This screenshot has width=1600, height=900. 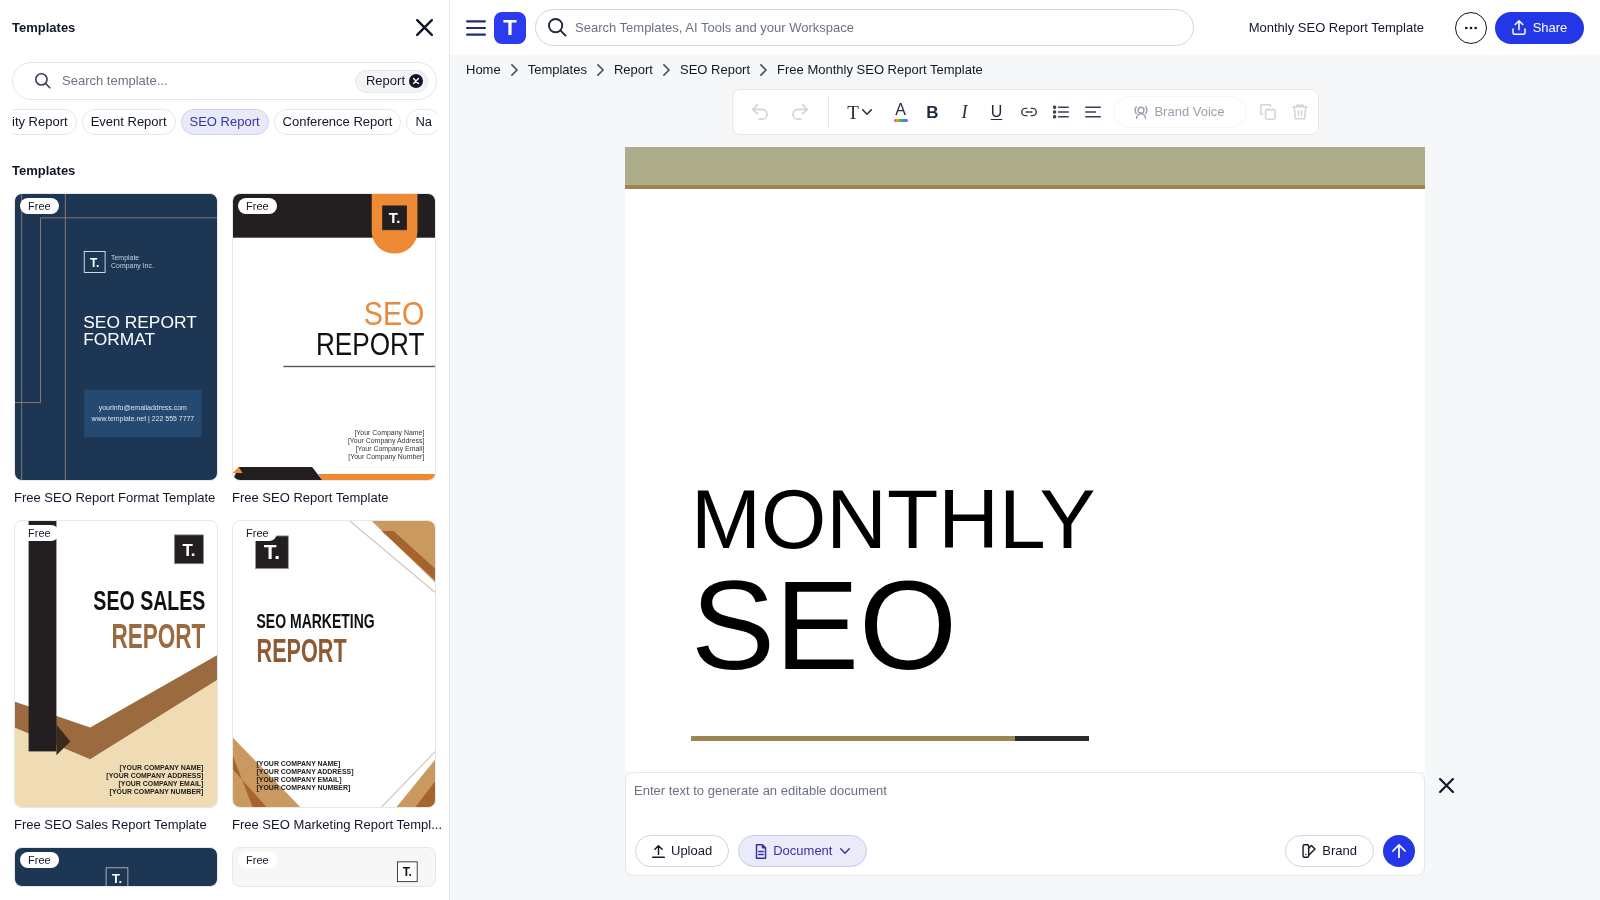 I want to click on cover-title: SEO MARKETING, so click(x=315, y=621).